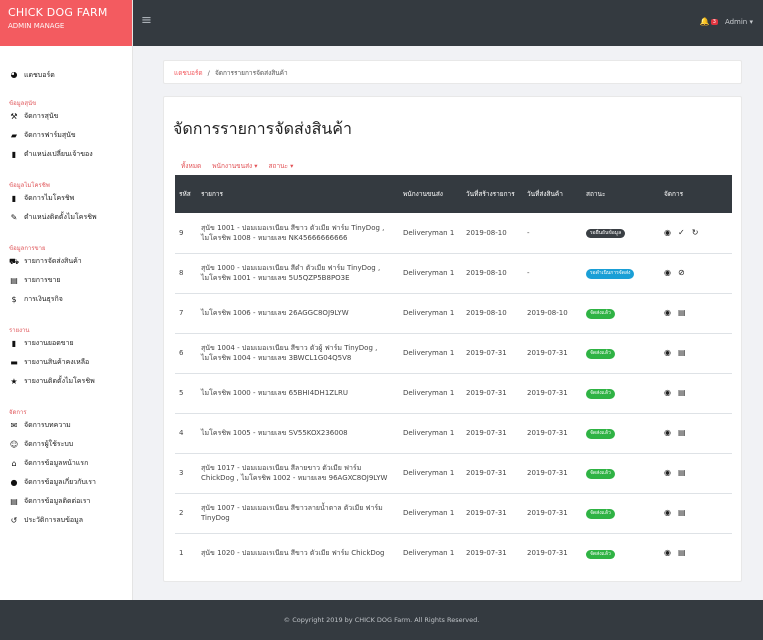  What do you see at coordinates (66, 280) in the screenshot?
I see `sidebar-item: ▤ รายการขาย` at bounding box center [66, 280].